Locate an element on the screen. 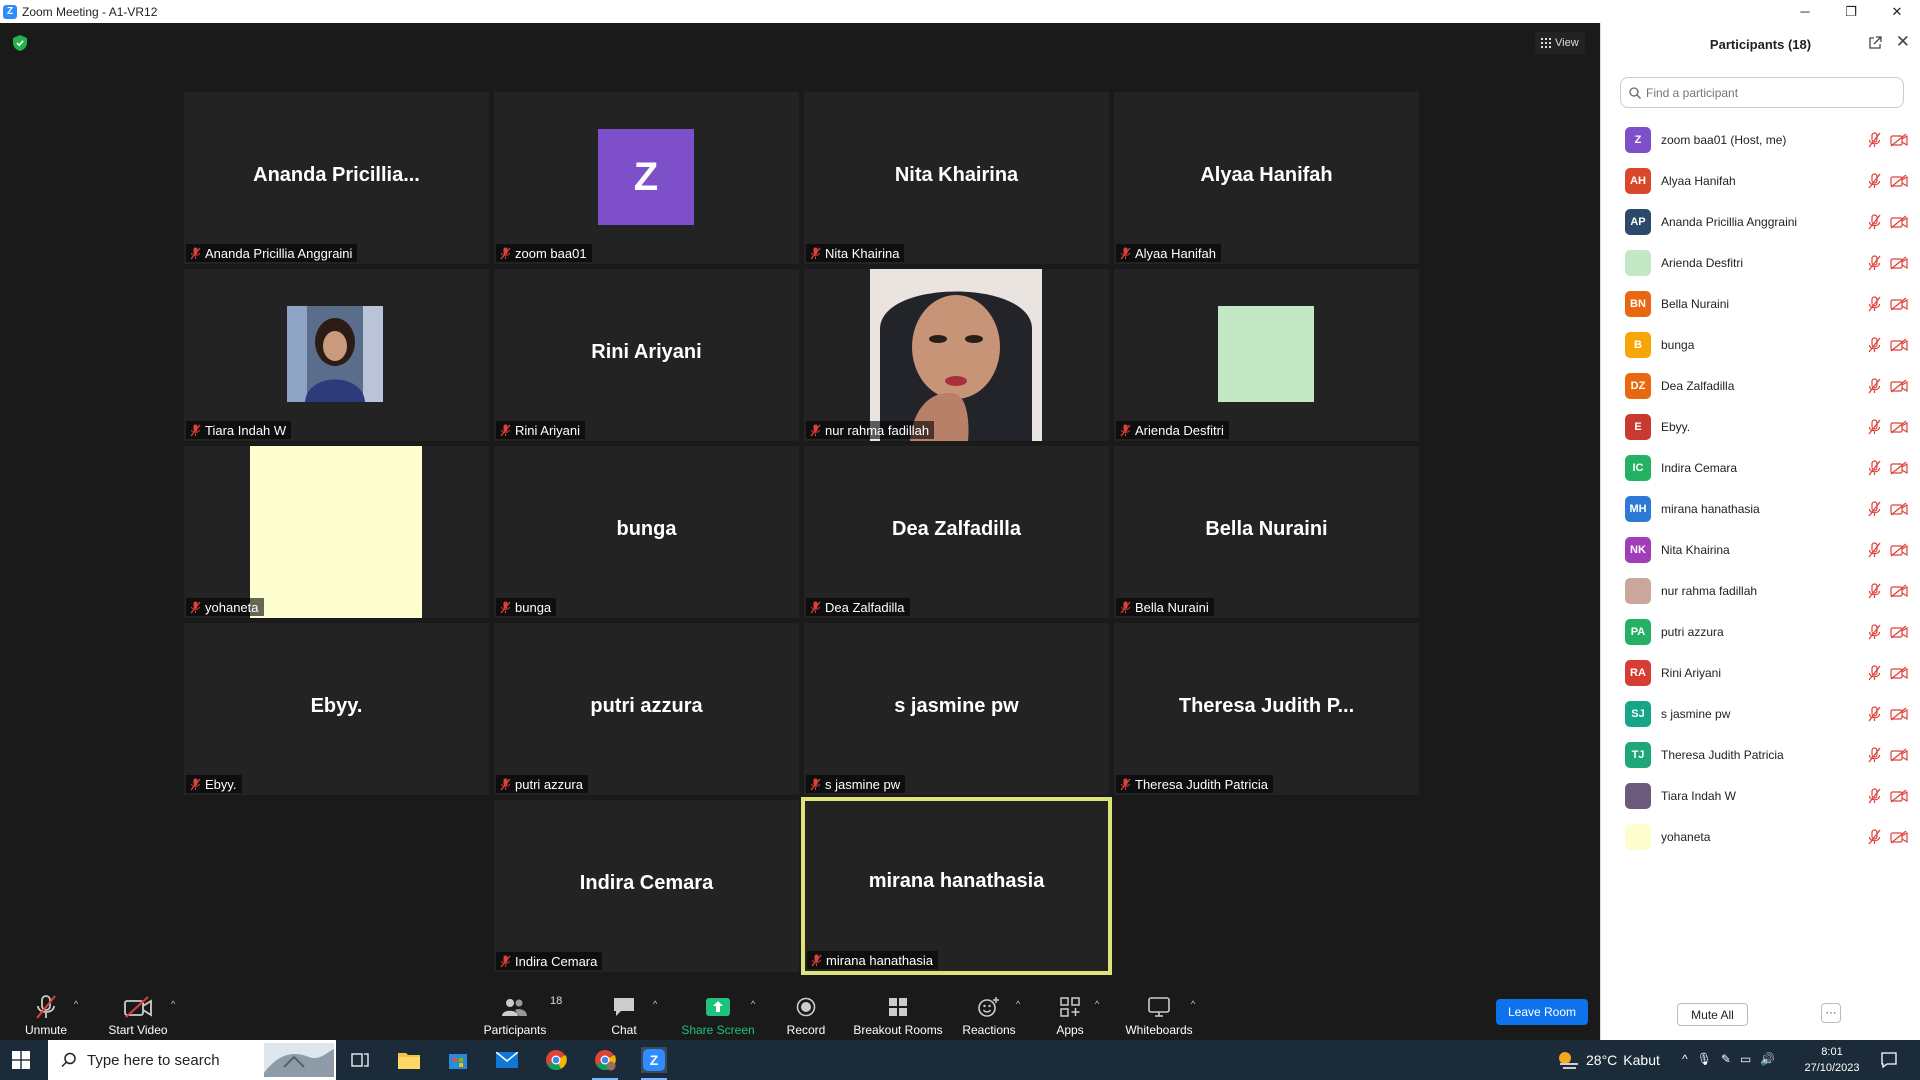 This screenshot has height=1080, width=1920. participant-row: IC Indira Cemara is located at coordinates (1760, 467).